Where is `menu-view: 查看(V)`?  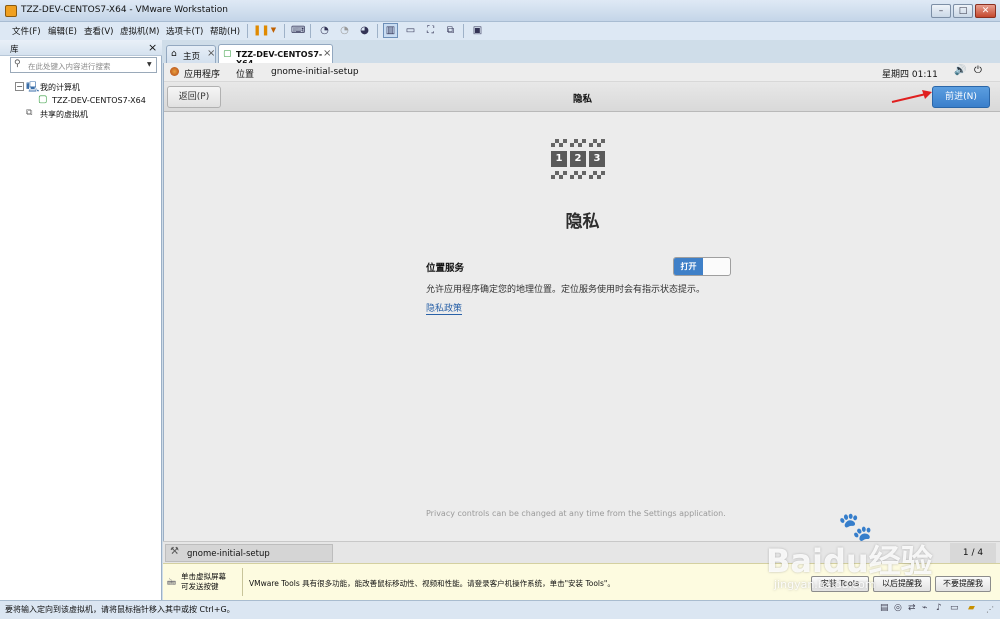 menu-view: 查看(V) is located at coordinates (98, 31).